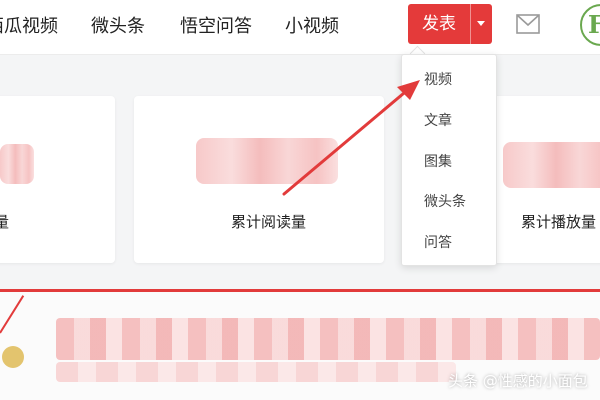  Describe the element at coordinates (57, 179) in the screenshot. I see `stat-card-left: 量` at that location.